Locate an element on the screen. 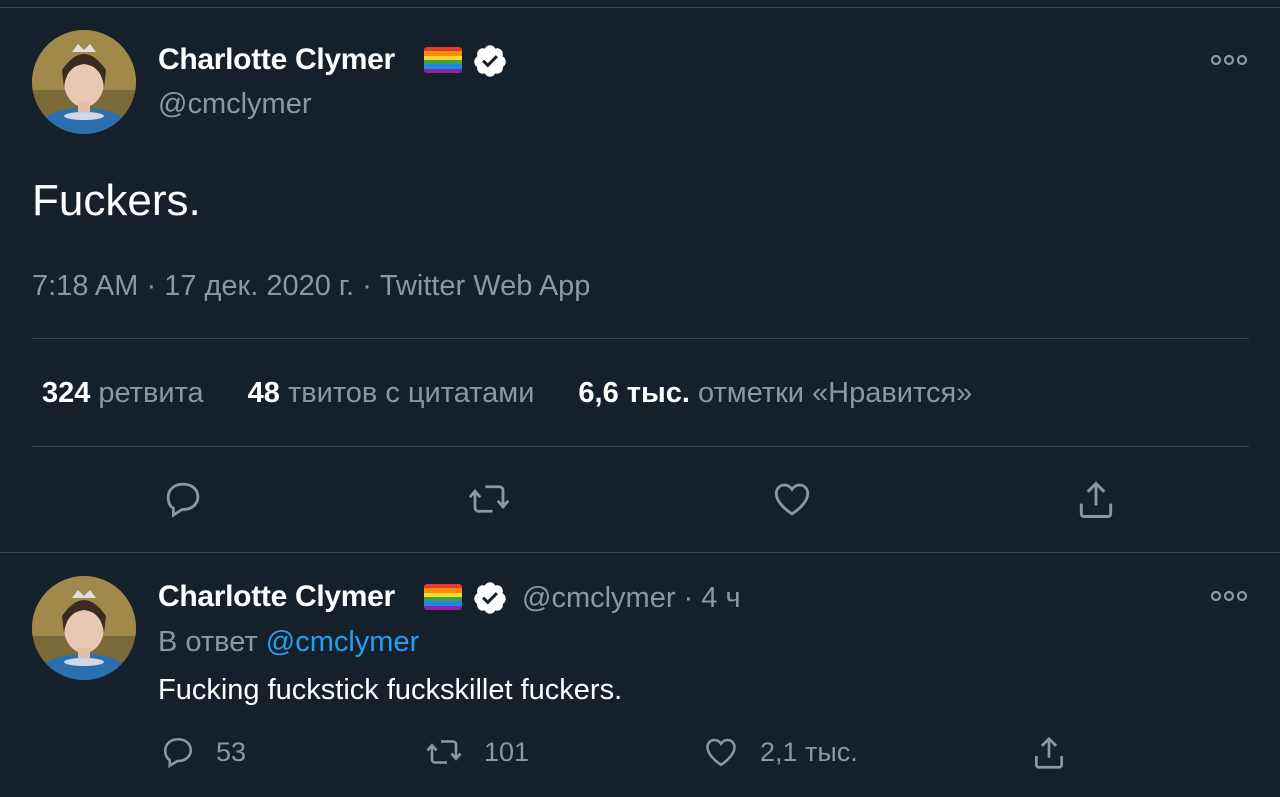 This screenshot has height=797, width=1280. retweets-stat: 324 ретвита is located at coordinates (123, 393).